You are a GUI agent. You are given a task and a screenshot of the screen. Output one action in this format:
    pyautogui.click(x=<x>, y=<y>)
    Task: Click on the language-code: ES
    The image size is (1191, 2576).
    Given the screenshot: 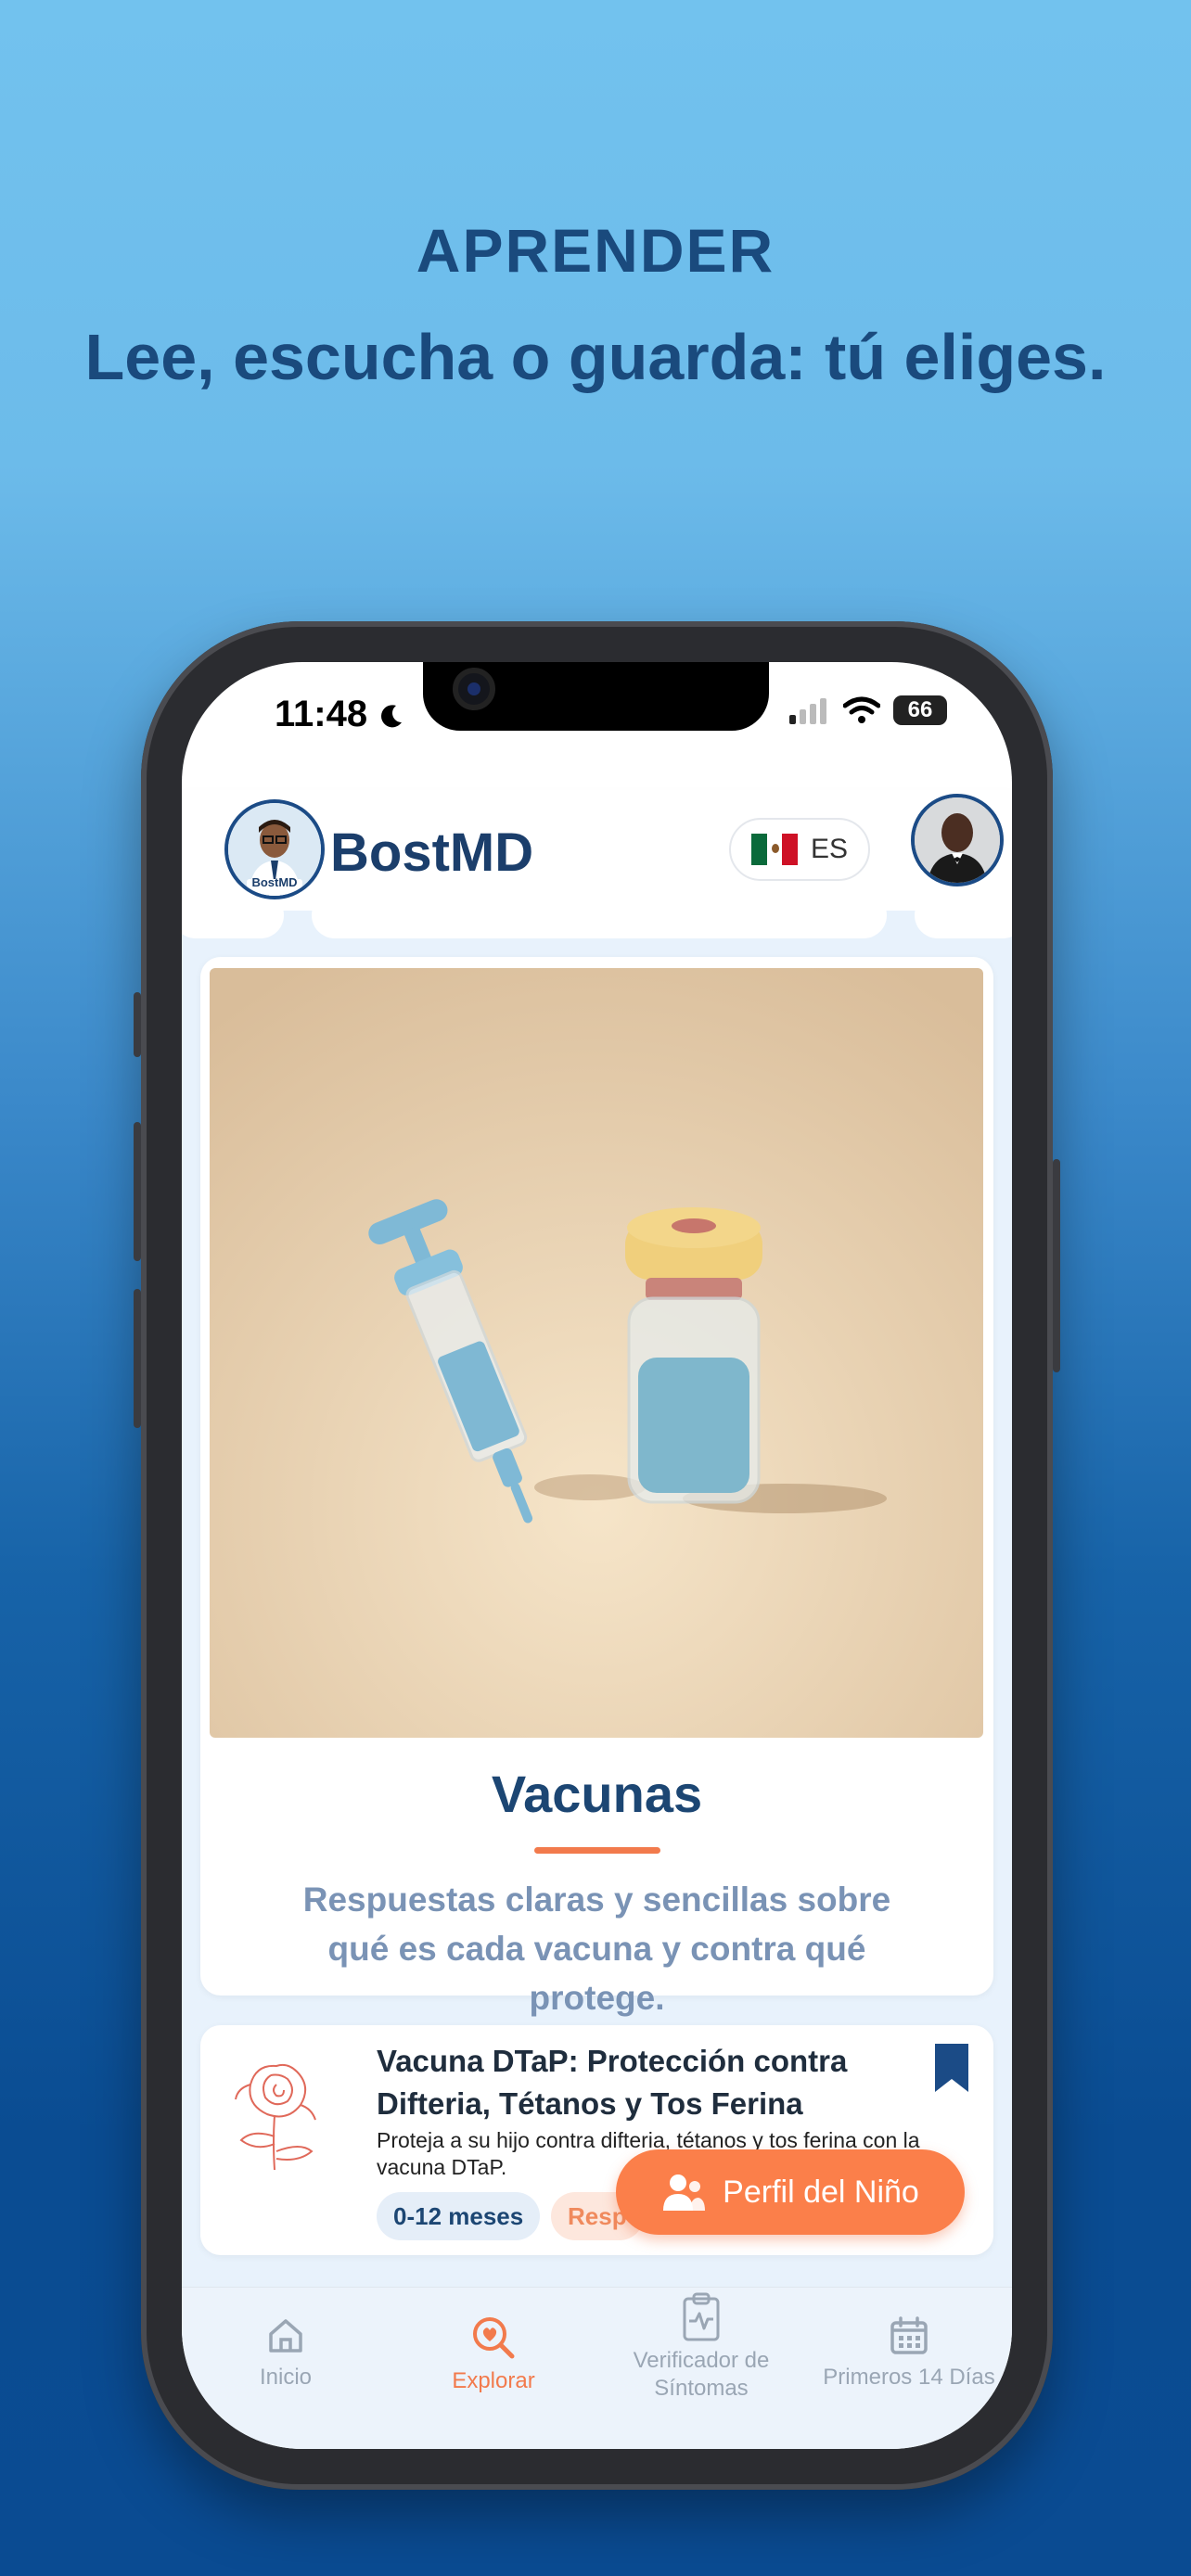 What is the action you would take?
    pyautogui.click(x=829, y=849)
    